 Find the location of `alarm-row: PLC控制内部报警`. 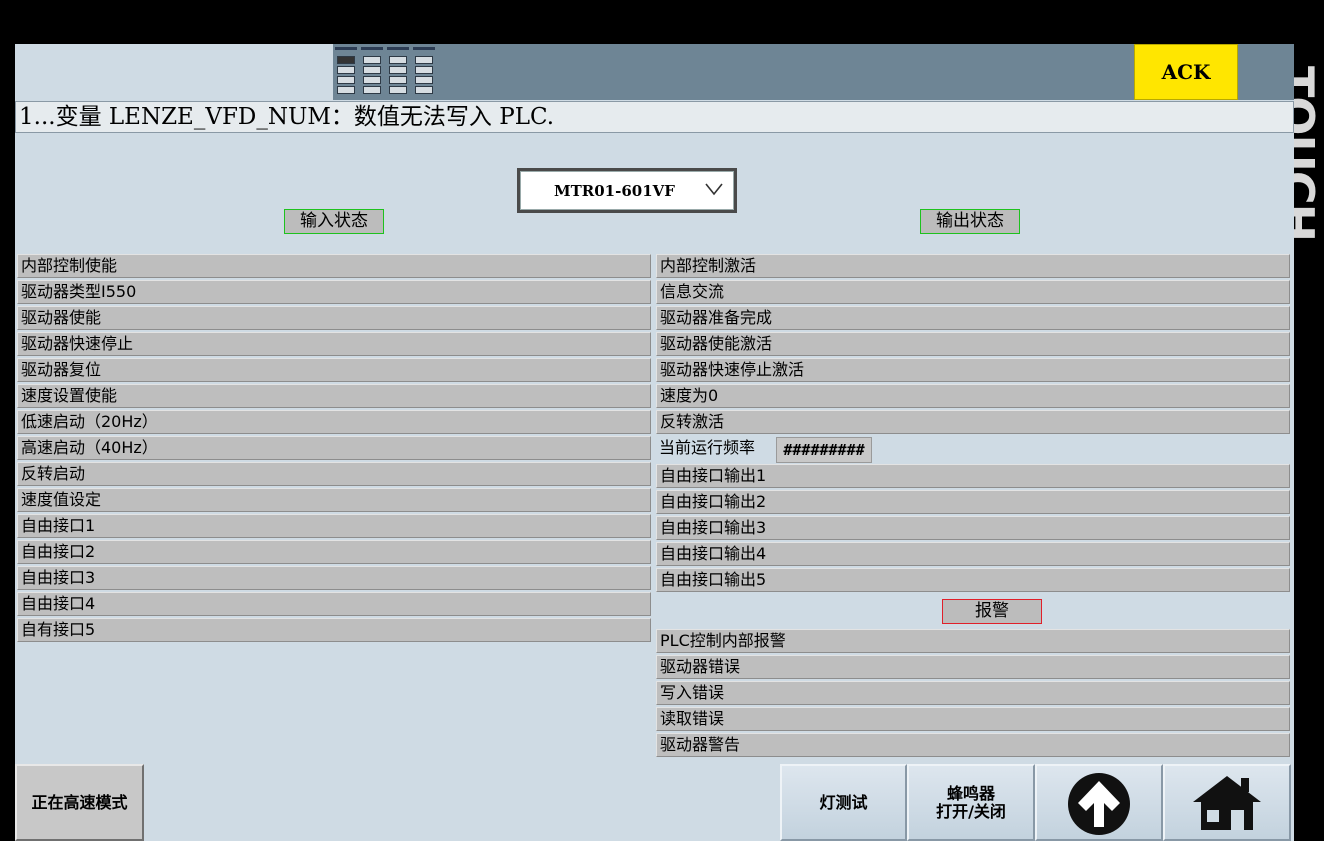

alarm-row: PLC控制内部报警 is located at coordinates (973, 641).